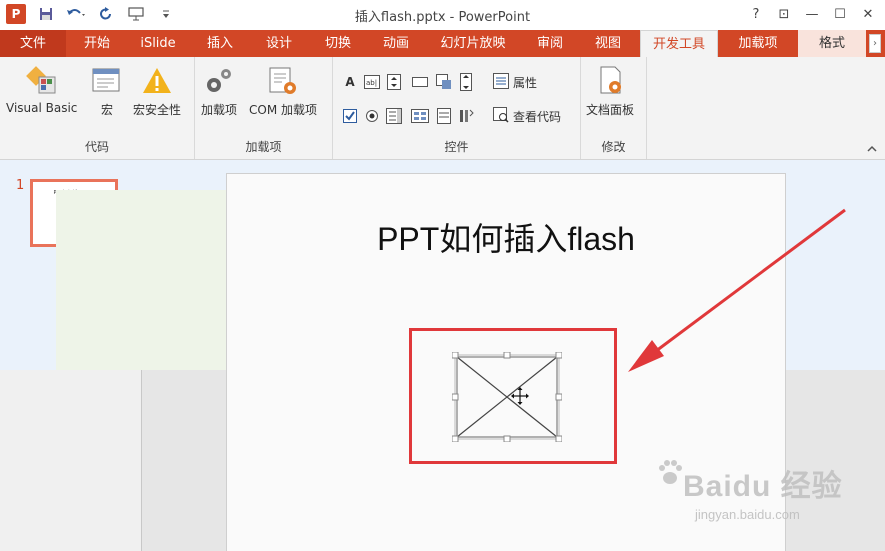 The width and height of the screenshot is (885, 551). Describe the element at coordinates (394, 116) in the screenshot. I see `listbox-control-icon` at that location.